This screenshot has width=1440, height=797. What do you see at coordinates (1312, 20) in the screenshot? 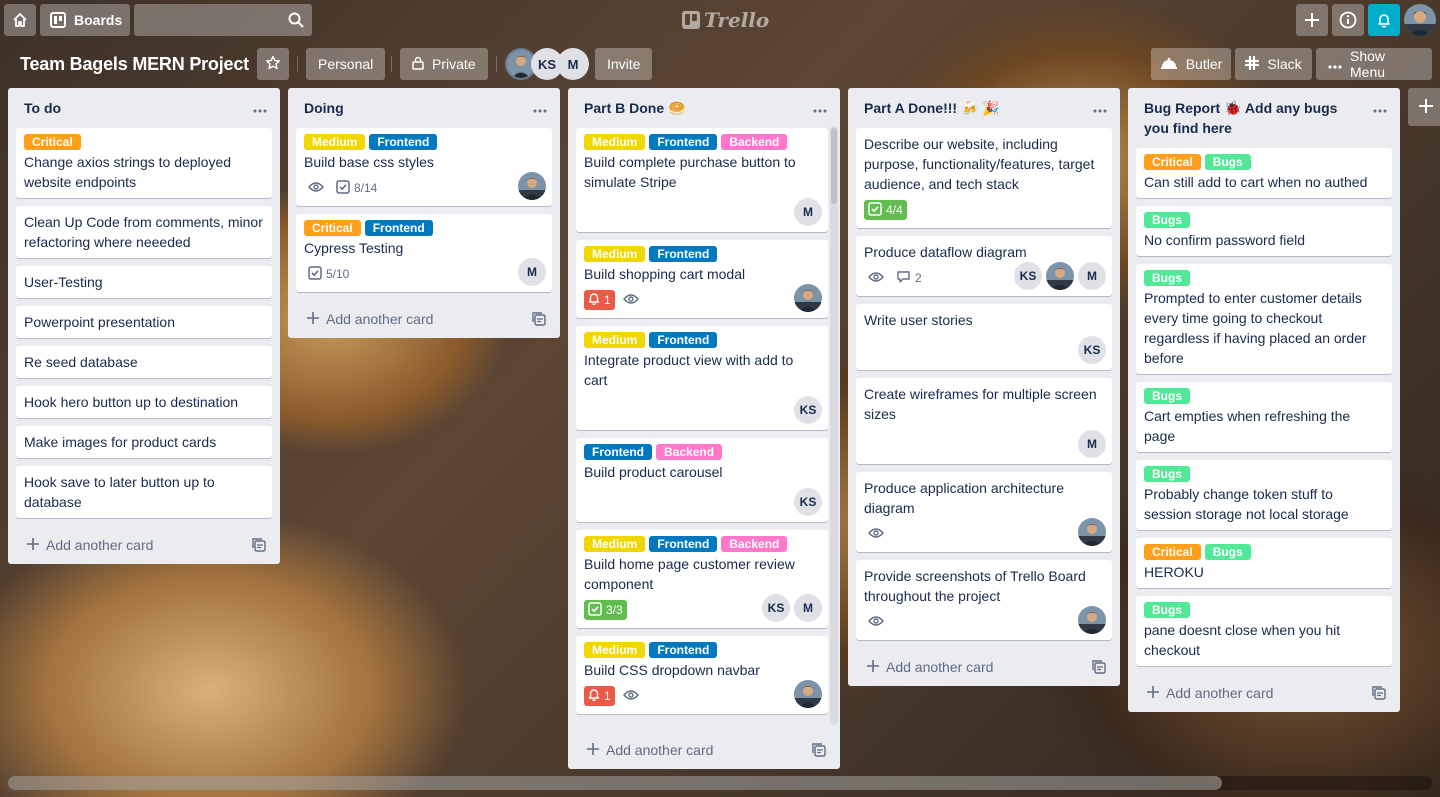
I see `create-button` at bounding box center [1312, 20].